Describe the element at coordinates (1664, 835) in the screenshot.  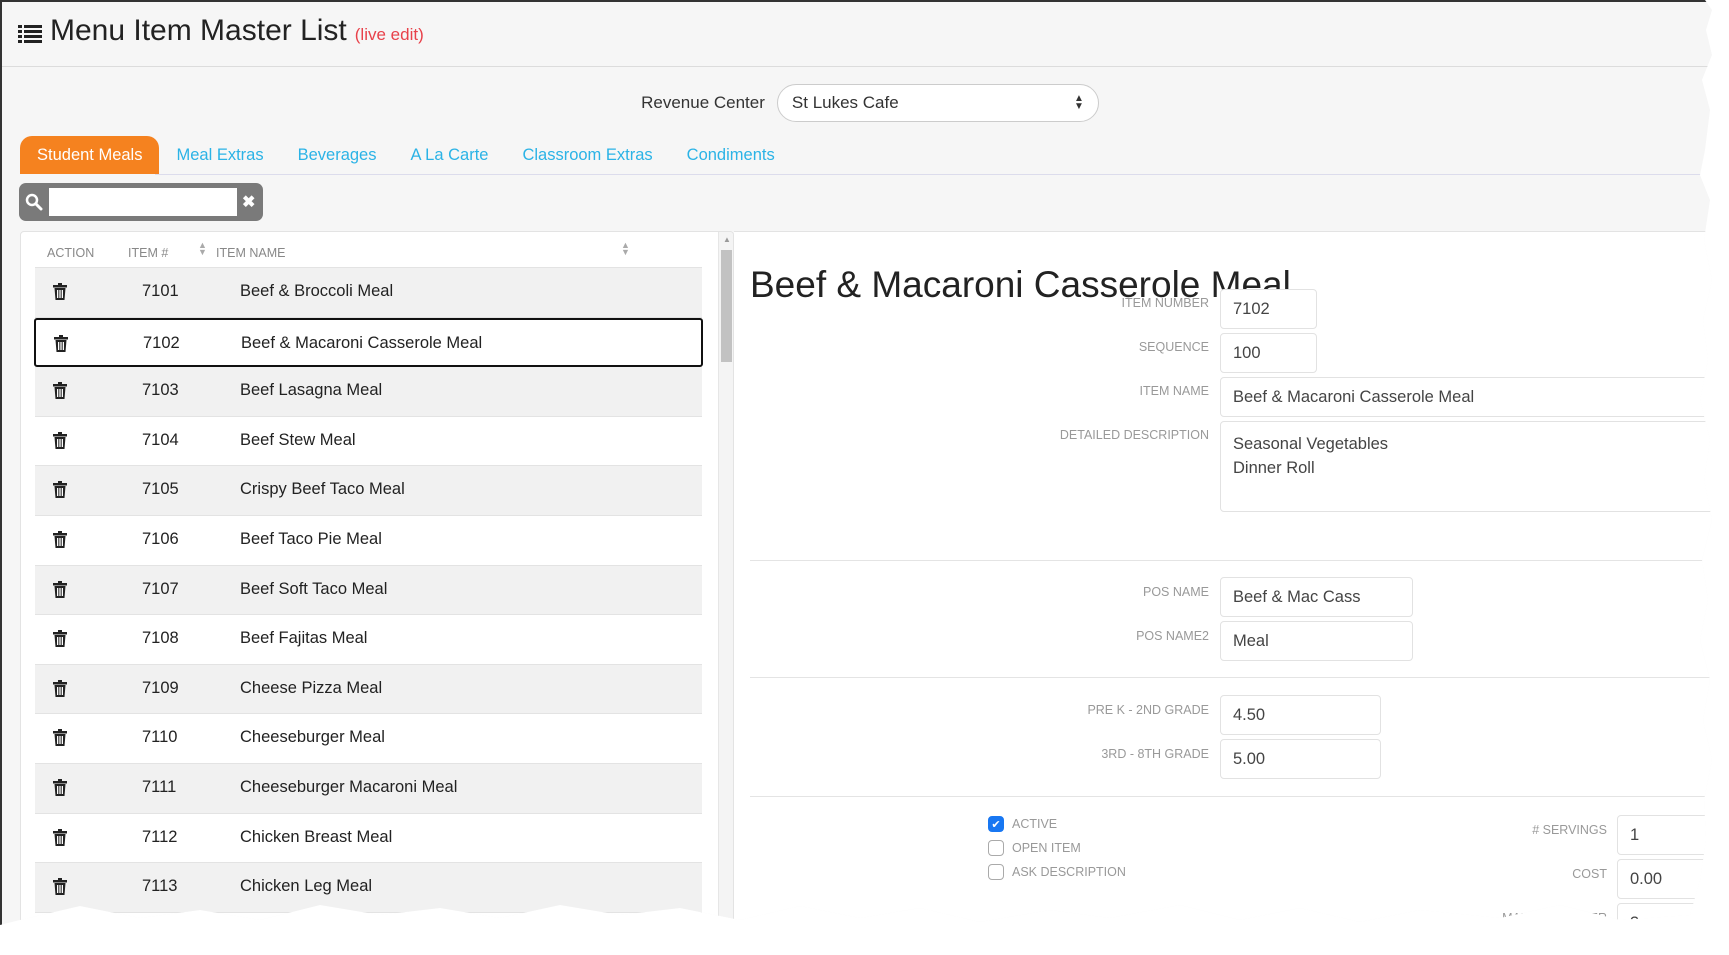
I see `servings-field: 1` at that location.